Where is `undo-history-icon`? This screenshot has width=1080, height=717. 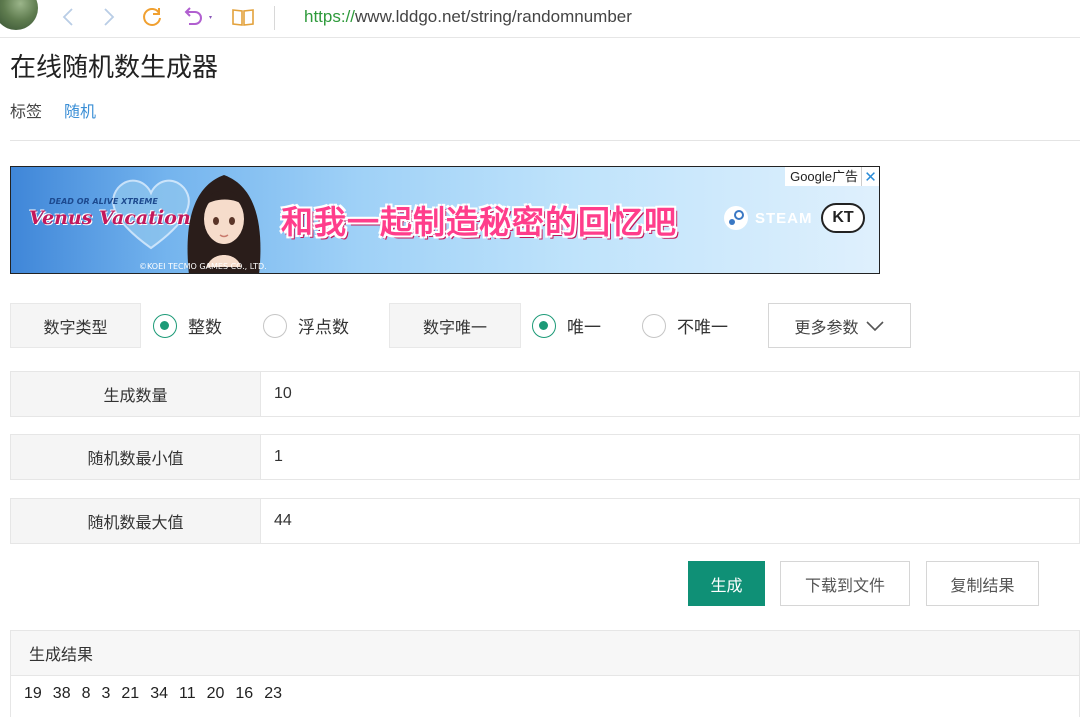
undo-history-icon is located at coordinates (198, 17).